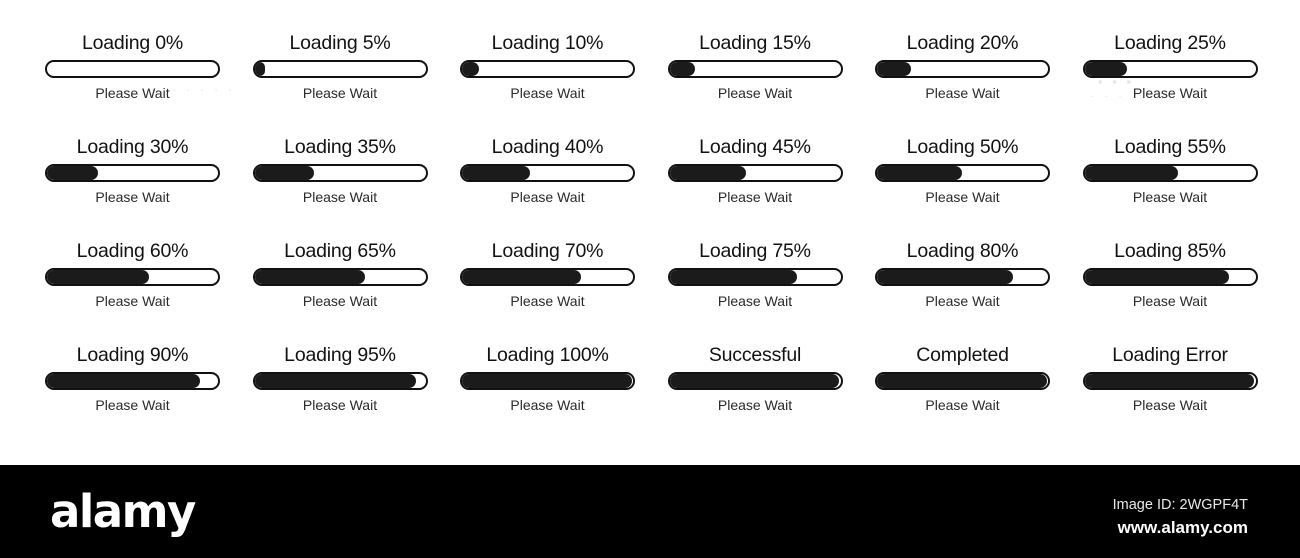 Image resolution: width=1300 pixels, height=558 pixels. I want to click on loader-card: Loading 45% Please Wait, so click(747, 186).